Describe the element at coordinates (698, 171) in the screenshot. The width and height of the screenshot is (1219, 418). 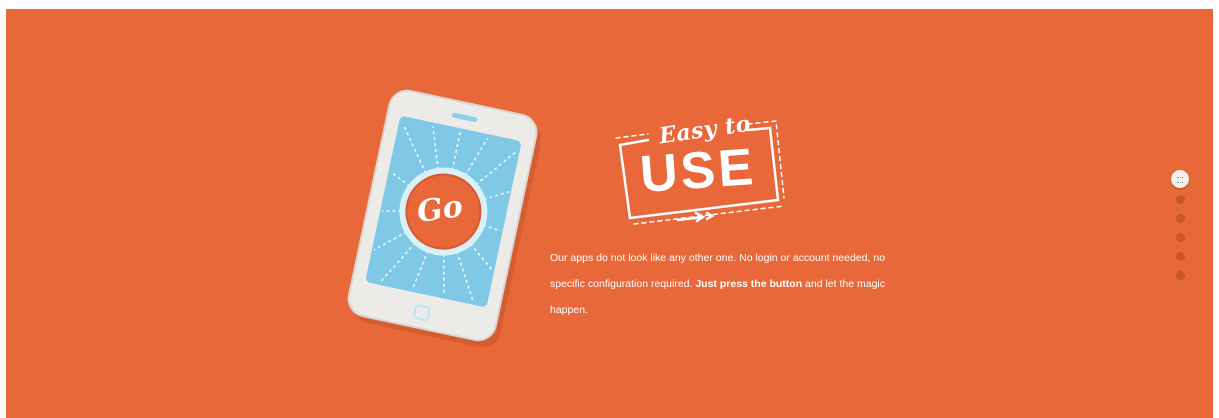
I see `badge-main-text: USE` at that location.